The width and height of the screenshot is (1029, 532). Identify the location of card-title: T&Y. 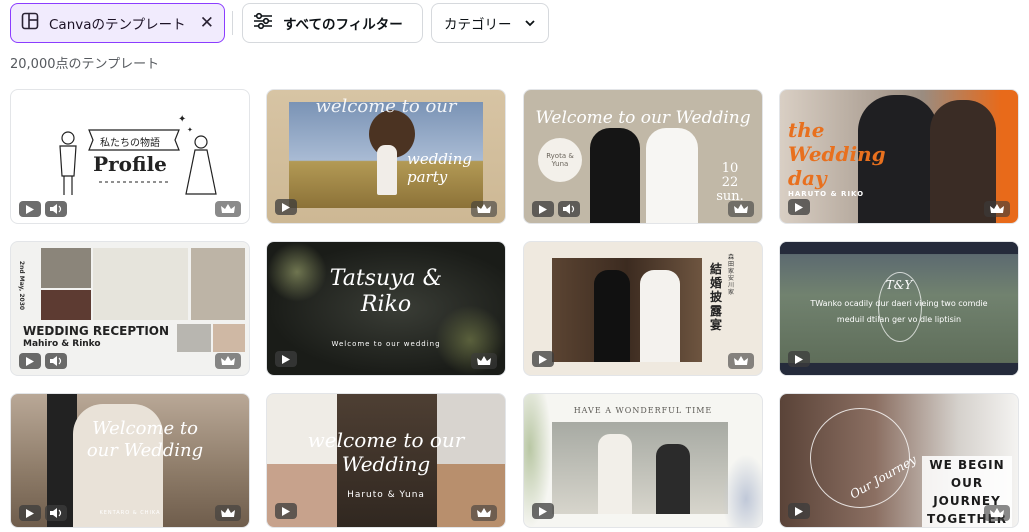
(899, 285).